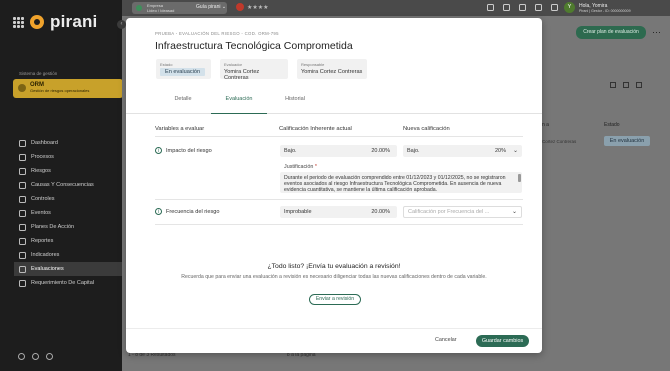 This screenshot has width=670, height=371. I want to click on company-icon, so click(139, 8).